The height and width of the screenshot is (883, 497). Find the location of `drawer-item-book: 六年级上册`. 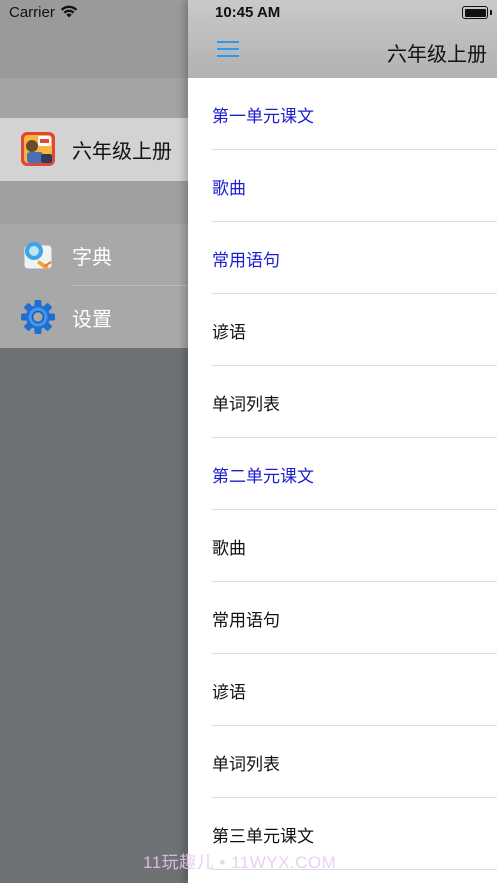

drawer-item-book: 六年级上册 is located at coordinates (94, 149).